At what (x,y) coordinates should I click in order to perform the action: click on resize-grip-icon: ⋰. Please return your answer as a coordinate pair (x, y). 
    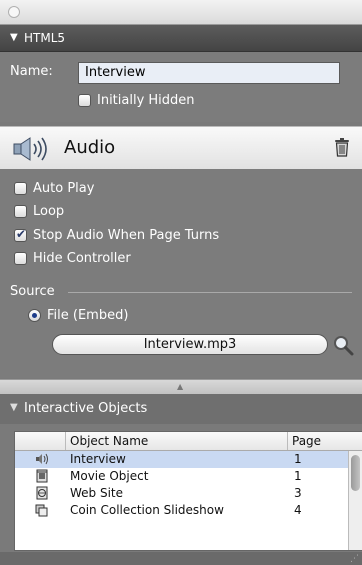
    Looking at the image, I should click on (354, 559).